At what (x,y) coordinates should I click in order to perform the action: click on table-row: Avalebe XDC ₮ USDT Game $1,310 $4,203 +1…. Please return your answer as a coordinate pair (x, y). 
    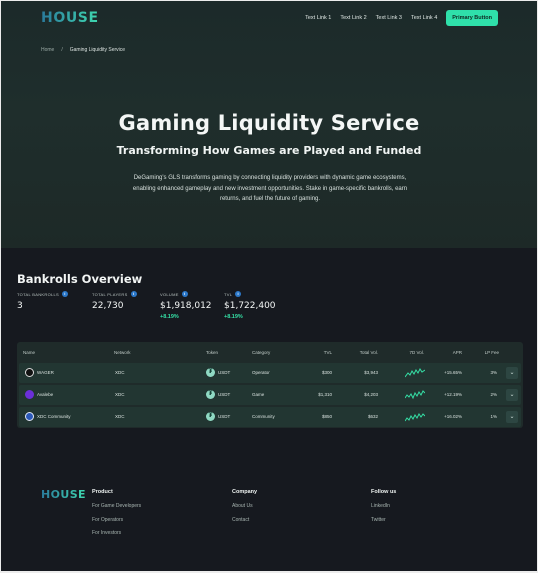
    Looking at the image, I should click on (270, 395).